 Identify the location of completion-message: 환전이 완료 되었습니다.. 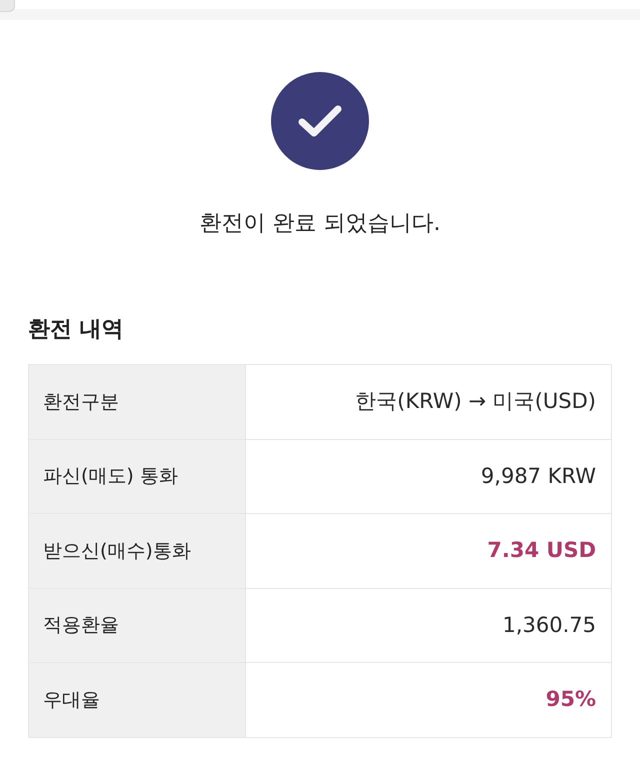
(320, 224).